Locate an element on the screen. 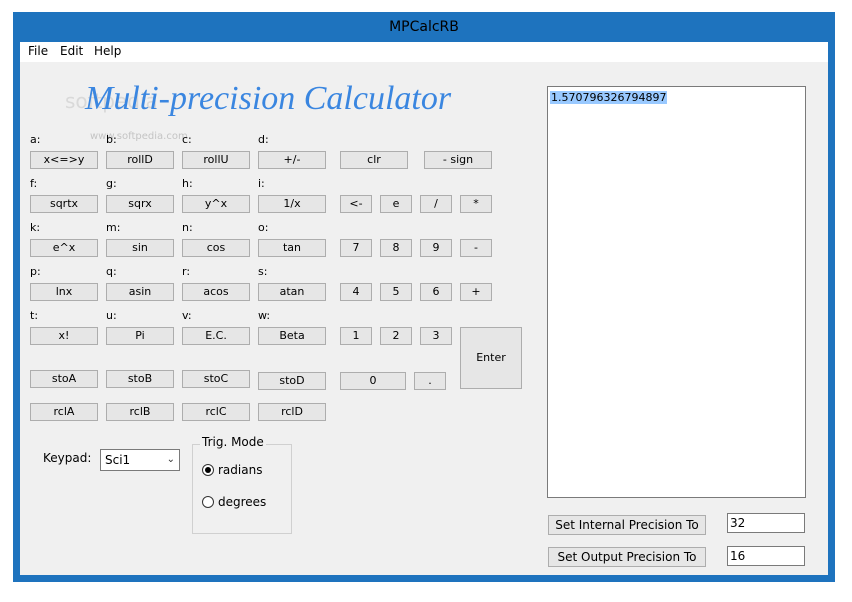 This screenshot has width=852, height=602. recall-d-button: rclD is located at coordinates (292, 412).